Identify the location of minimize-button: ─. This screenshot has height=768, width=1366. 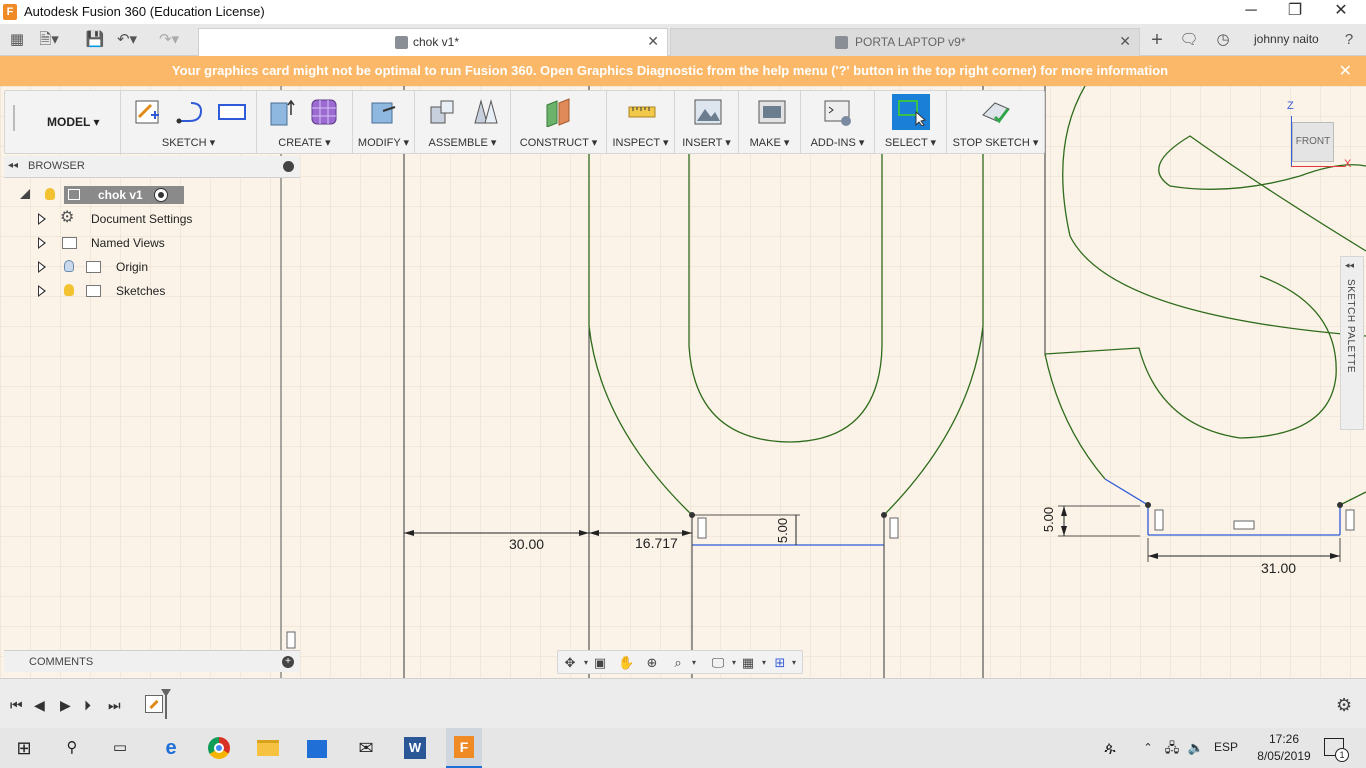
(1251, 12).